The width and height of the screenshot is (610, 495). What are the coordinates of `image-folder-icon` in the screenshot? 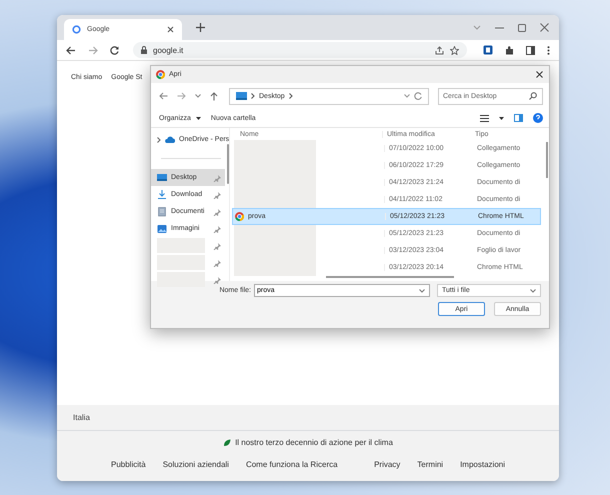 It's located at (162, 229).